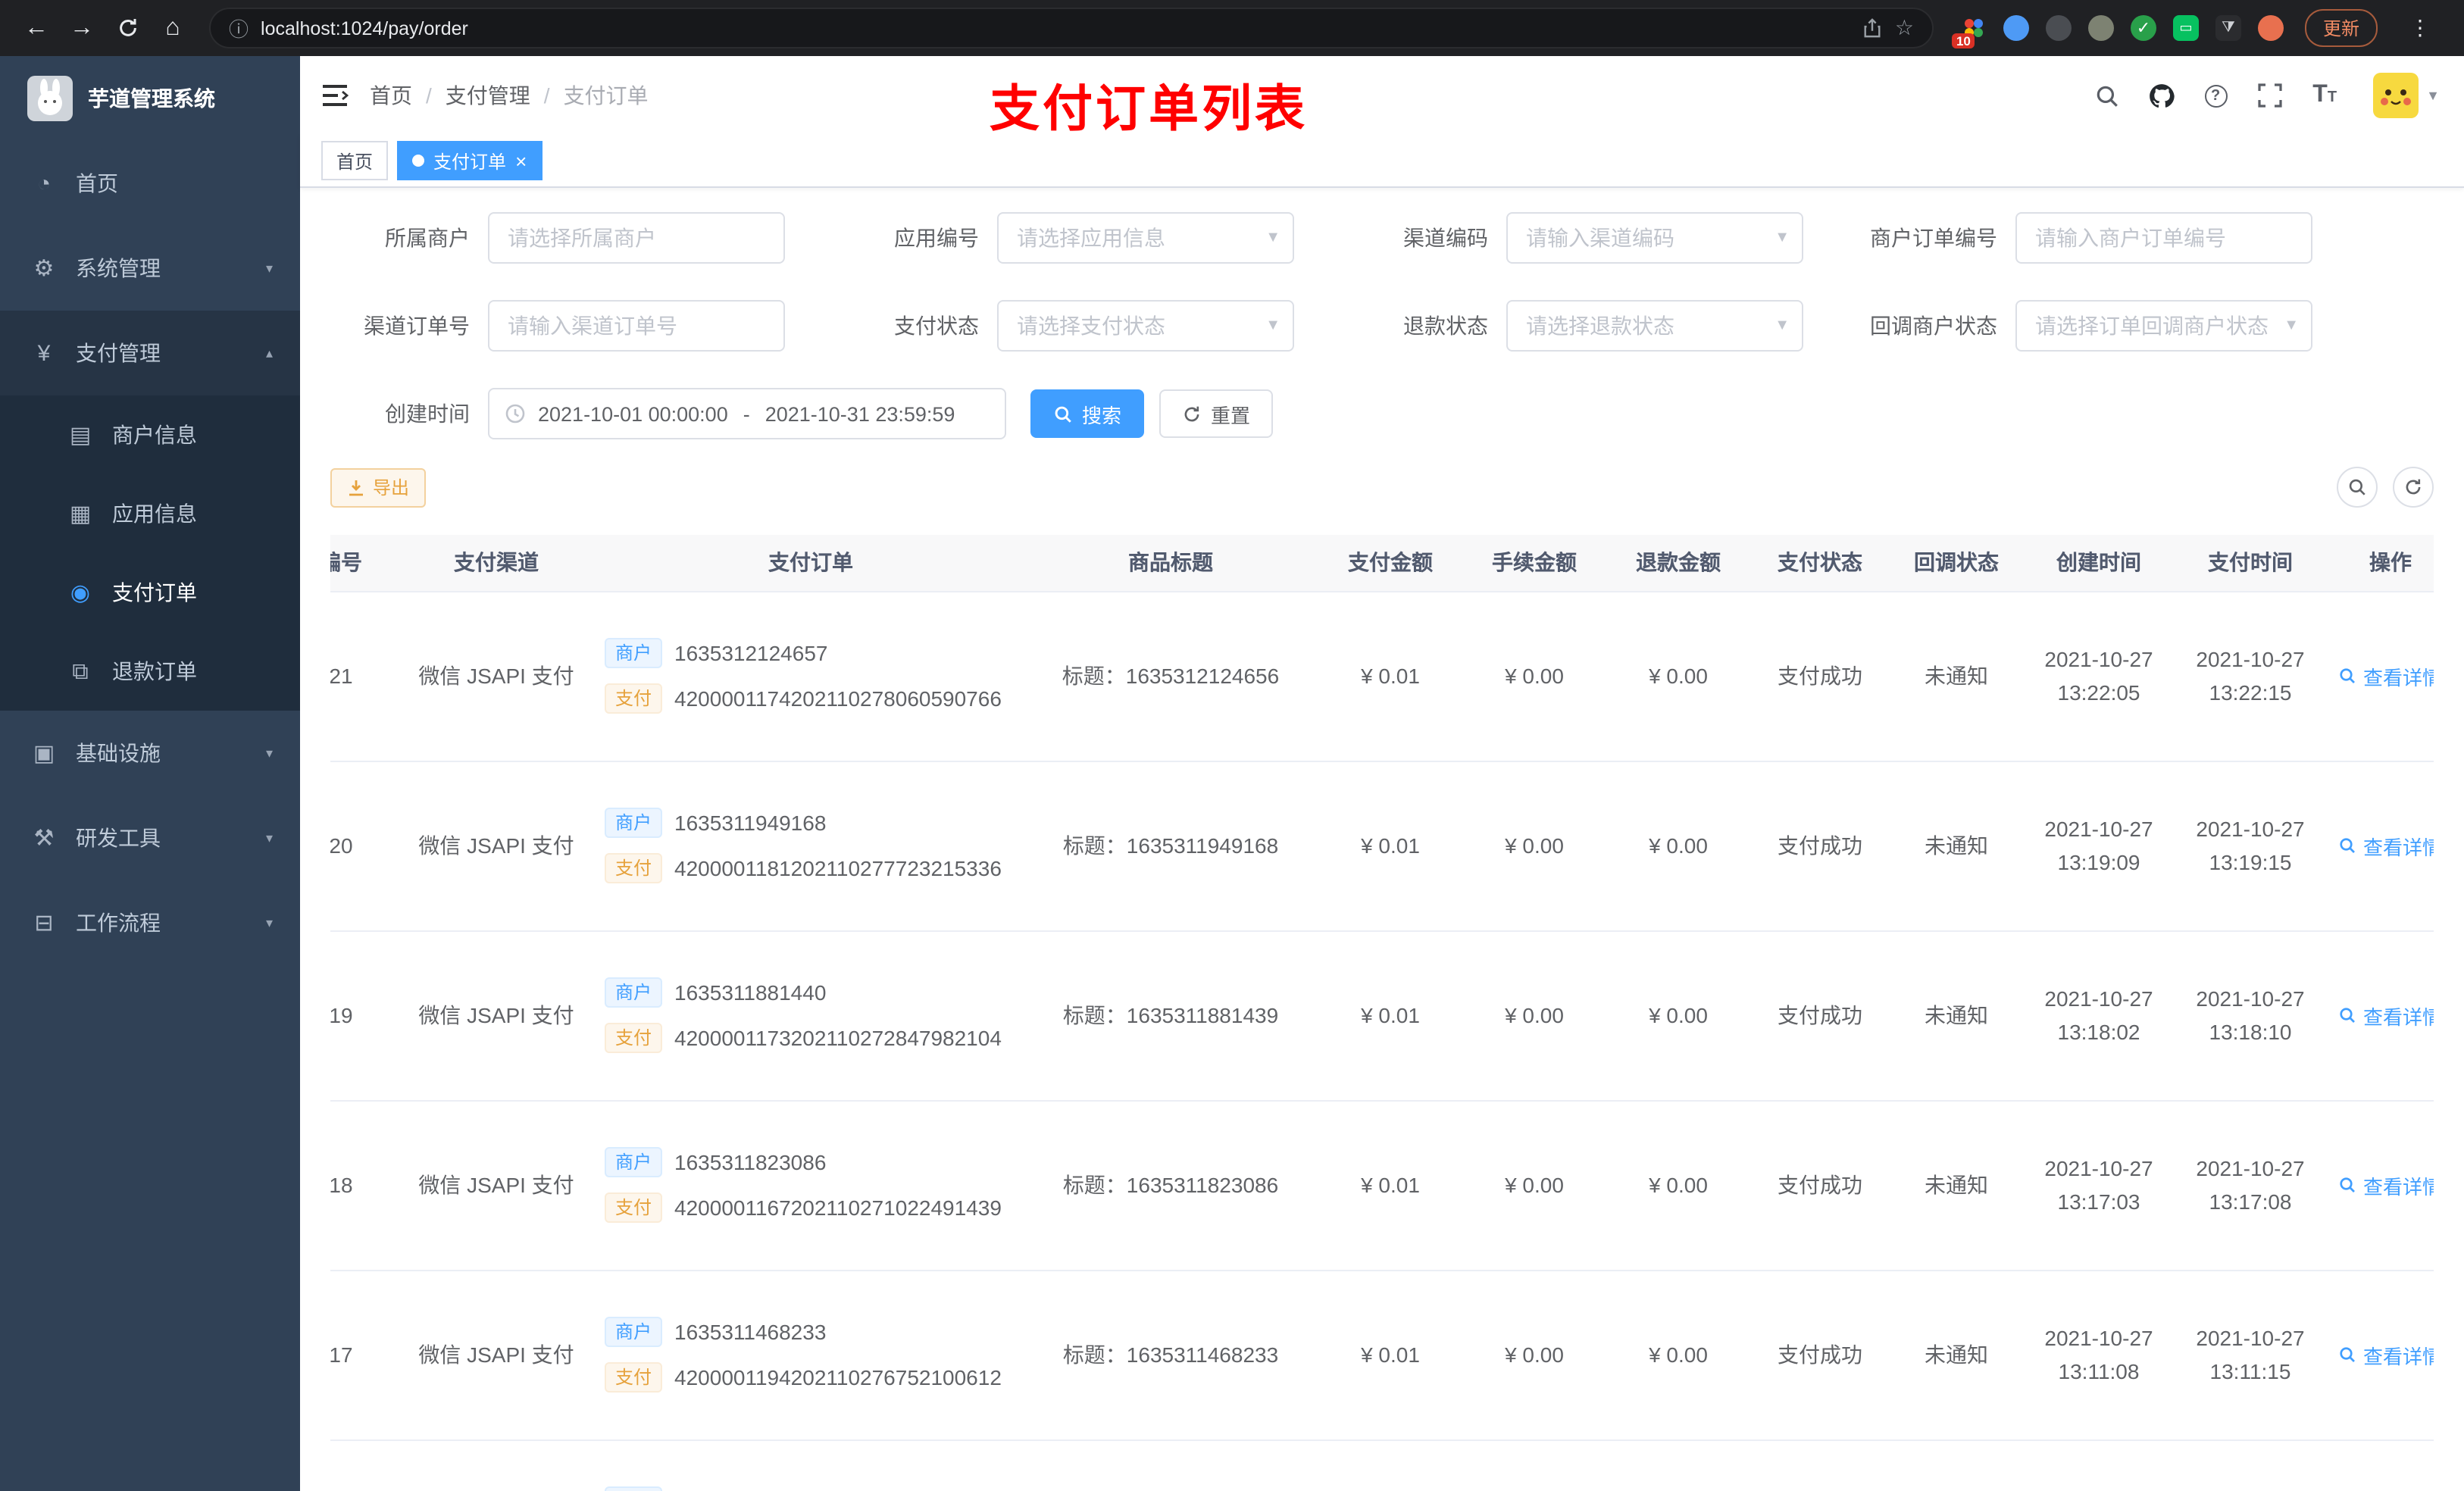 Image resolution: width=2464 pixels, height=1491 pixels. I want to click on sidebar-item-label: 基础设施, so click(118, 753).